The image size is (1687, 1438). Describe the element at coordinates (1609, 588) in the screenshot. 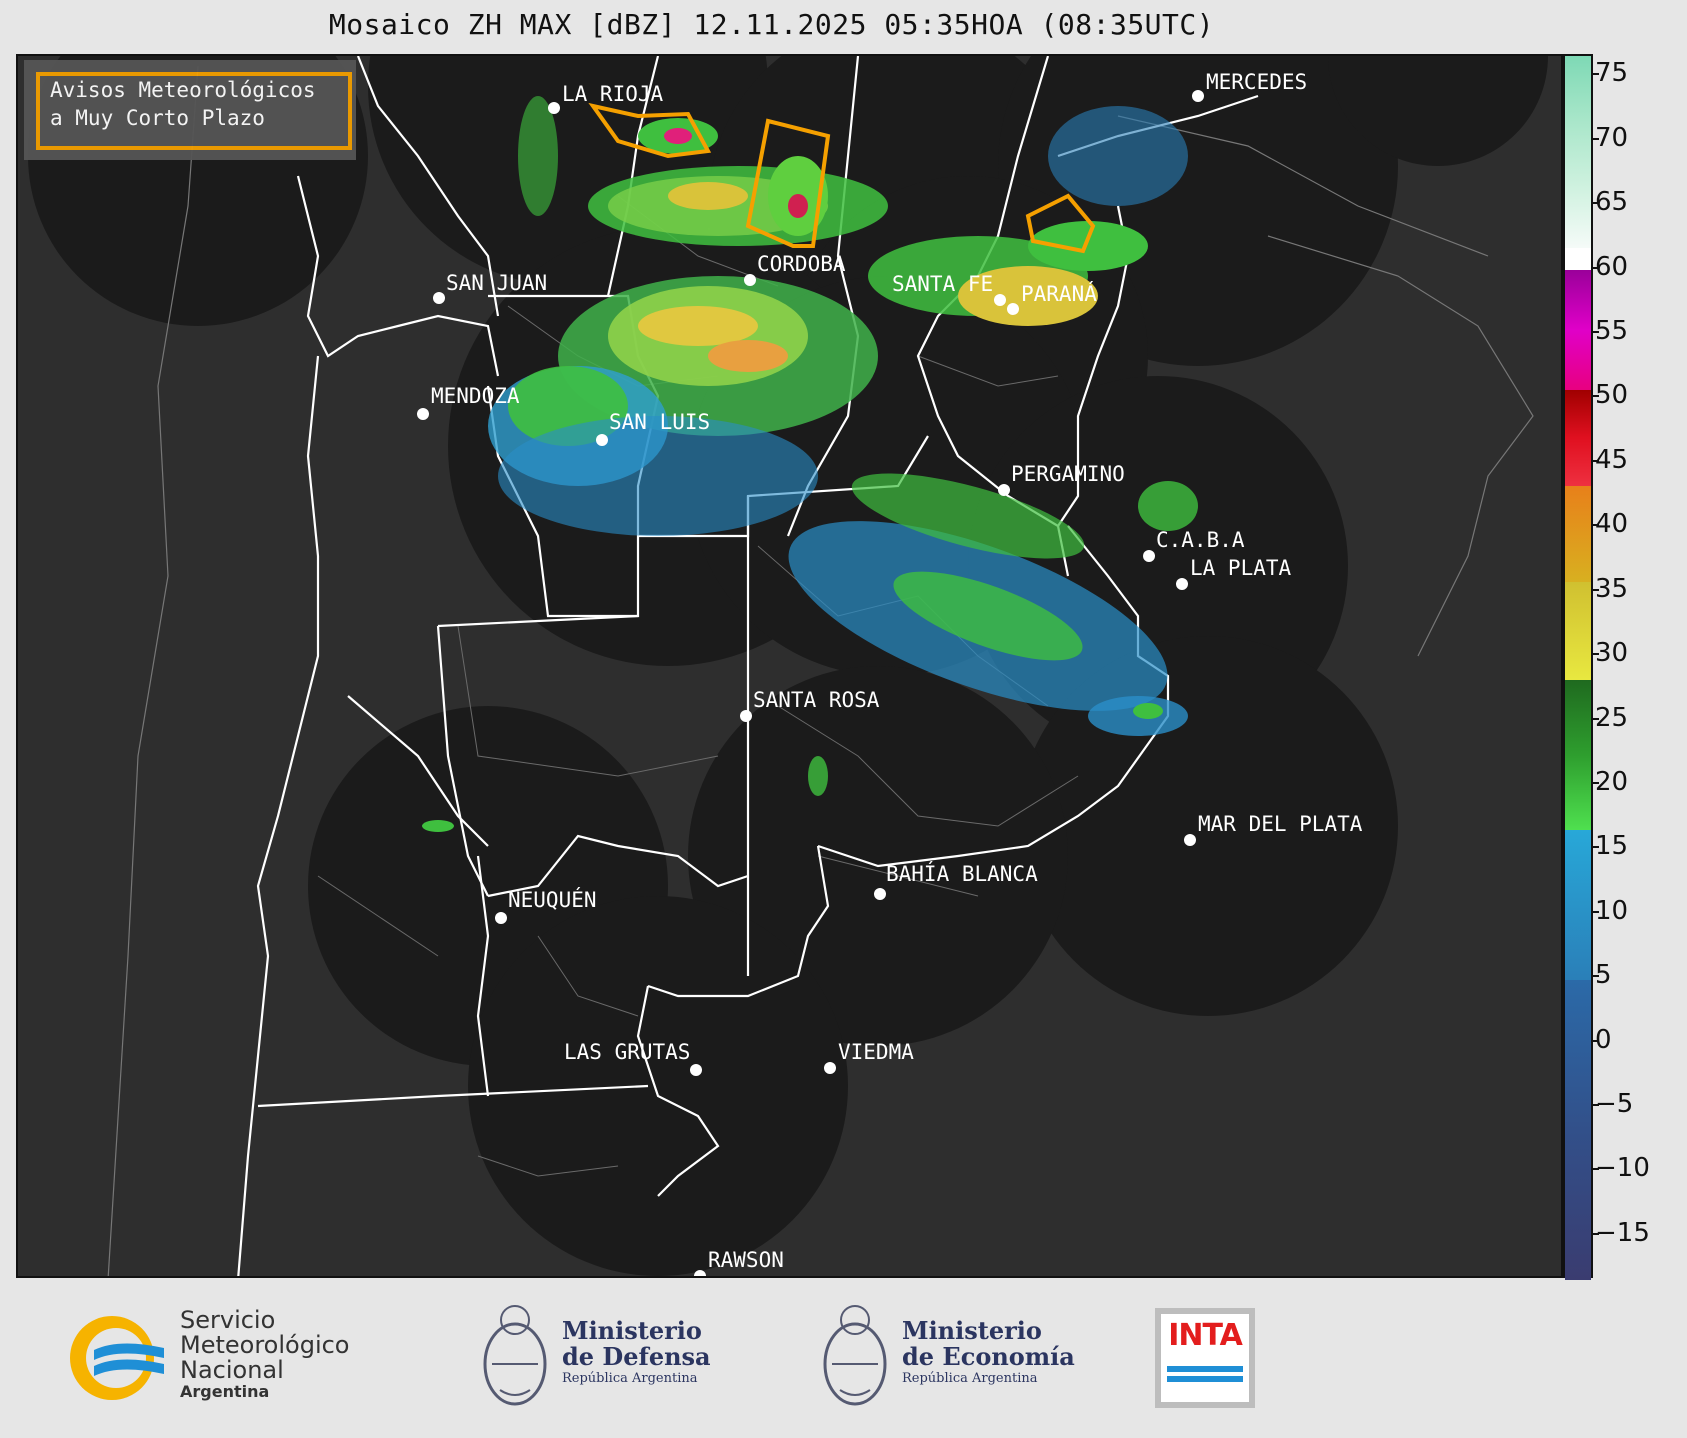

I see `colorbar-tick-label: 35` at that location.